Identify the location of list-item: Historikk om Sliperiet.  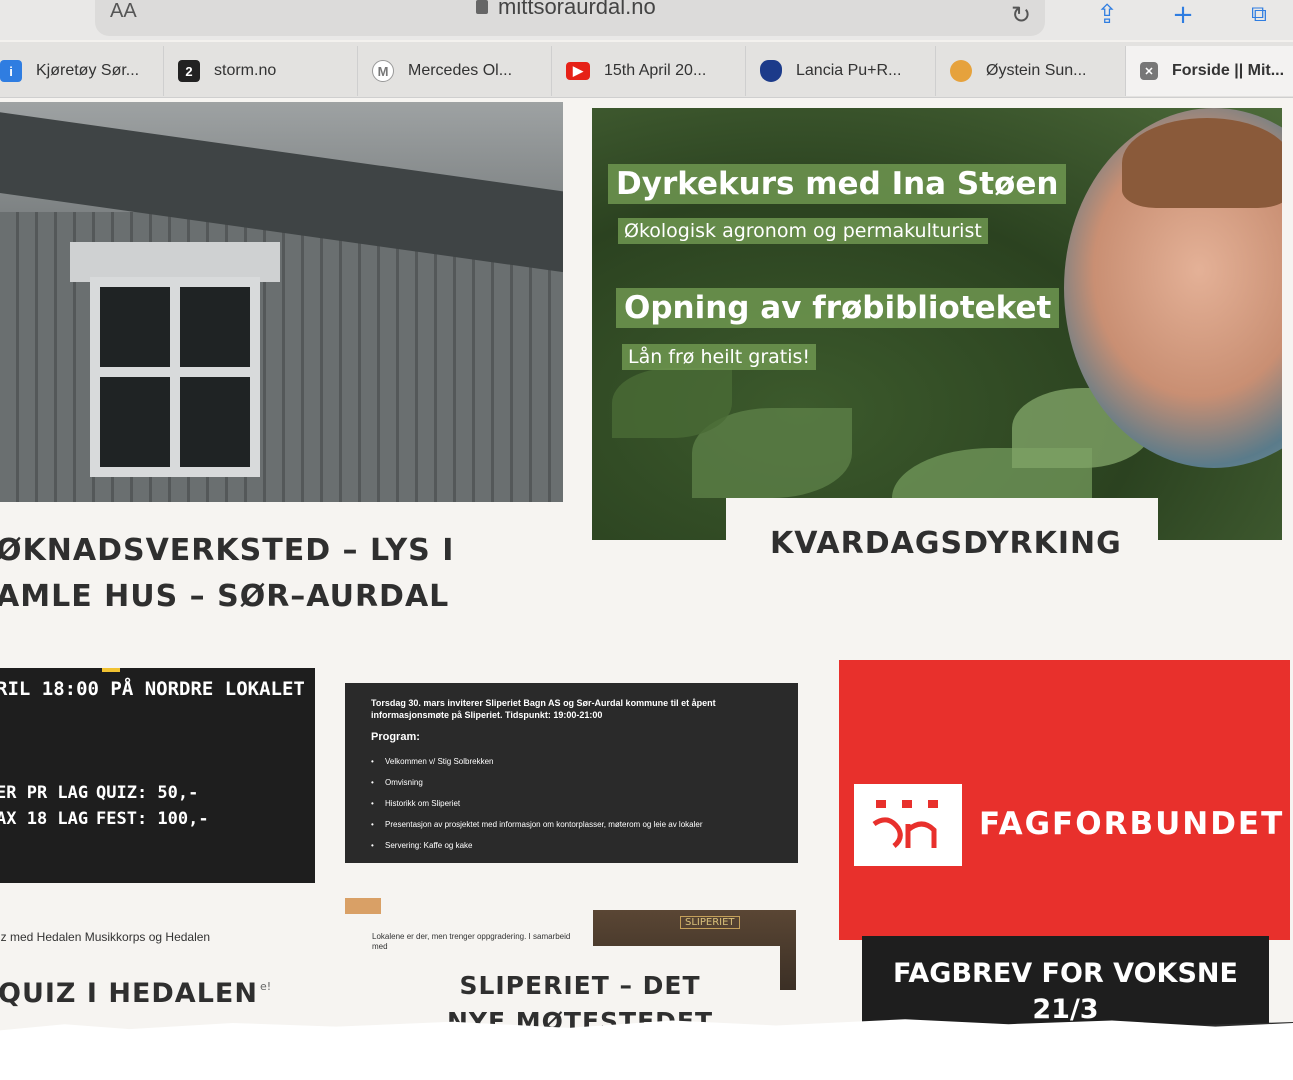
(571, 803).